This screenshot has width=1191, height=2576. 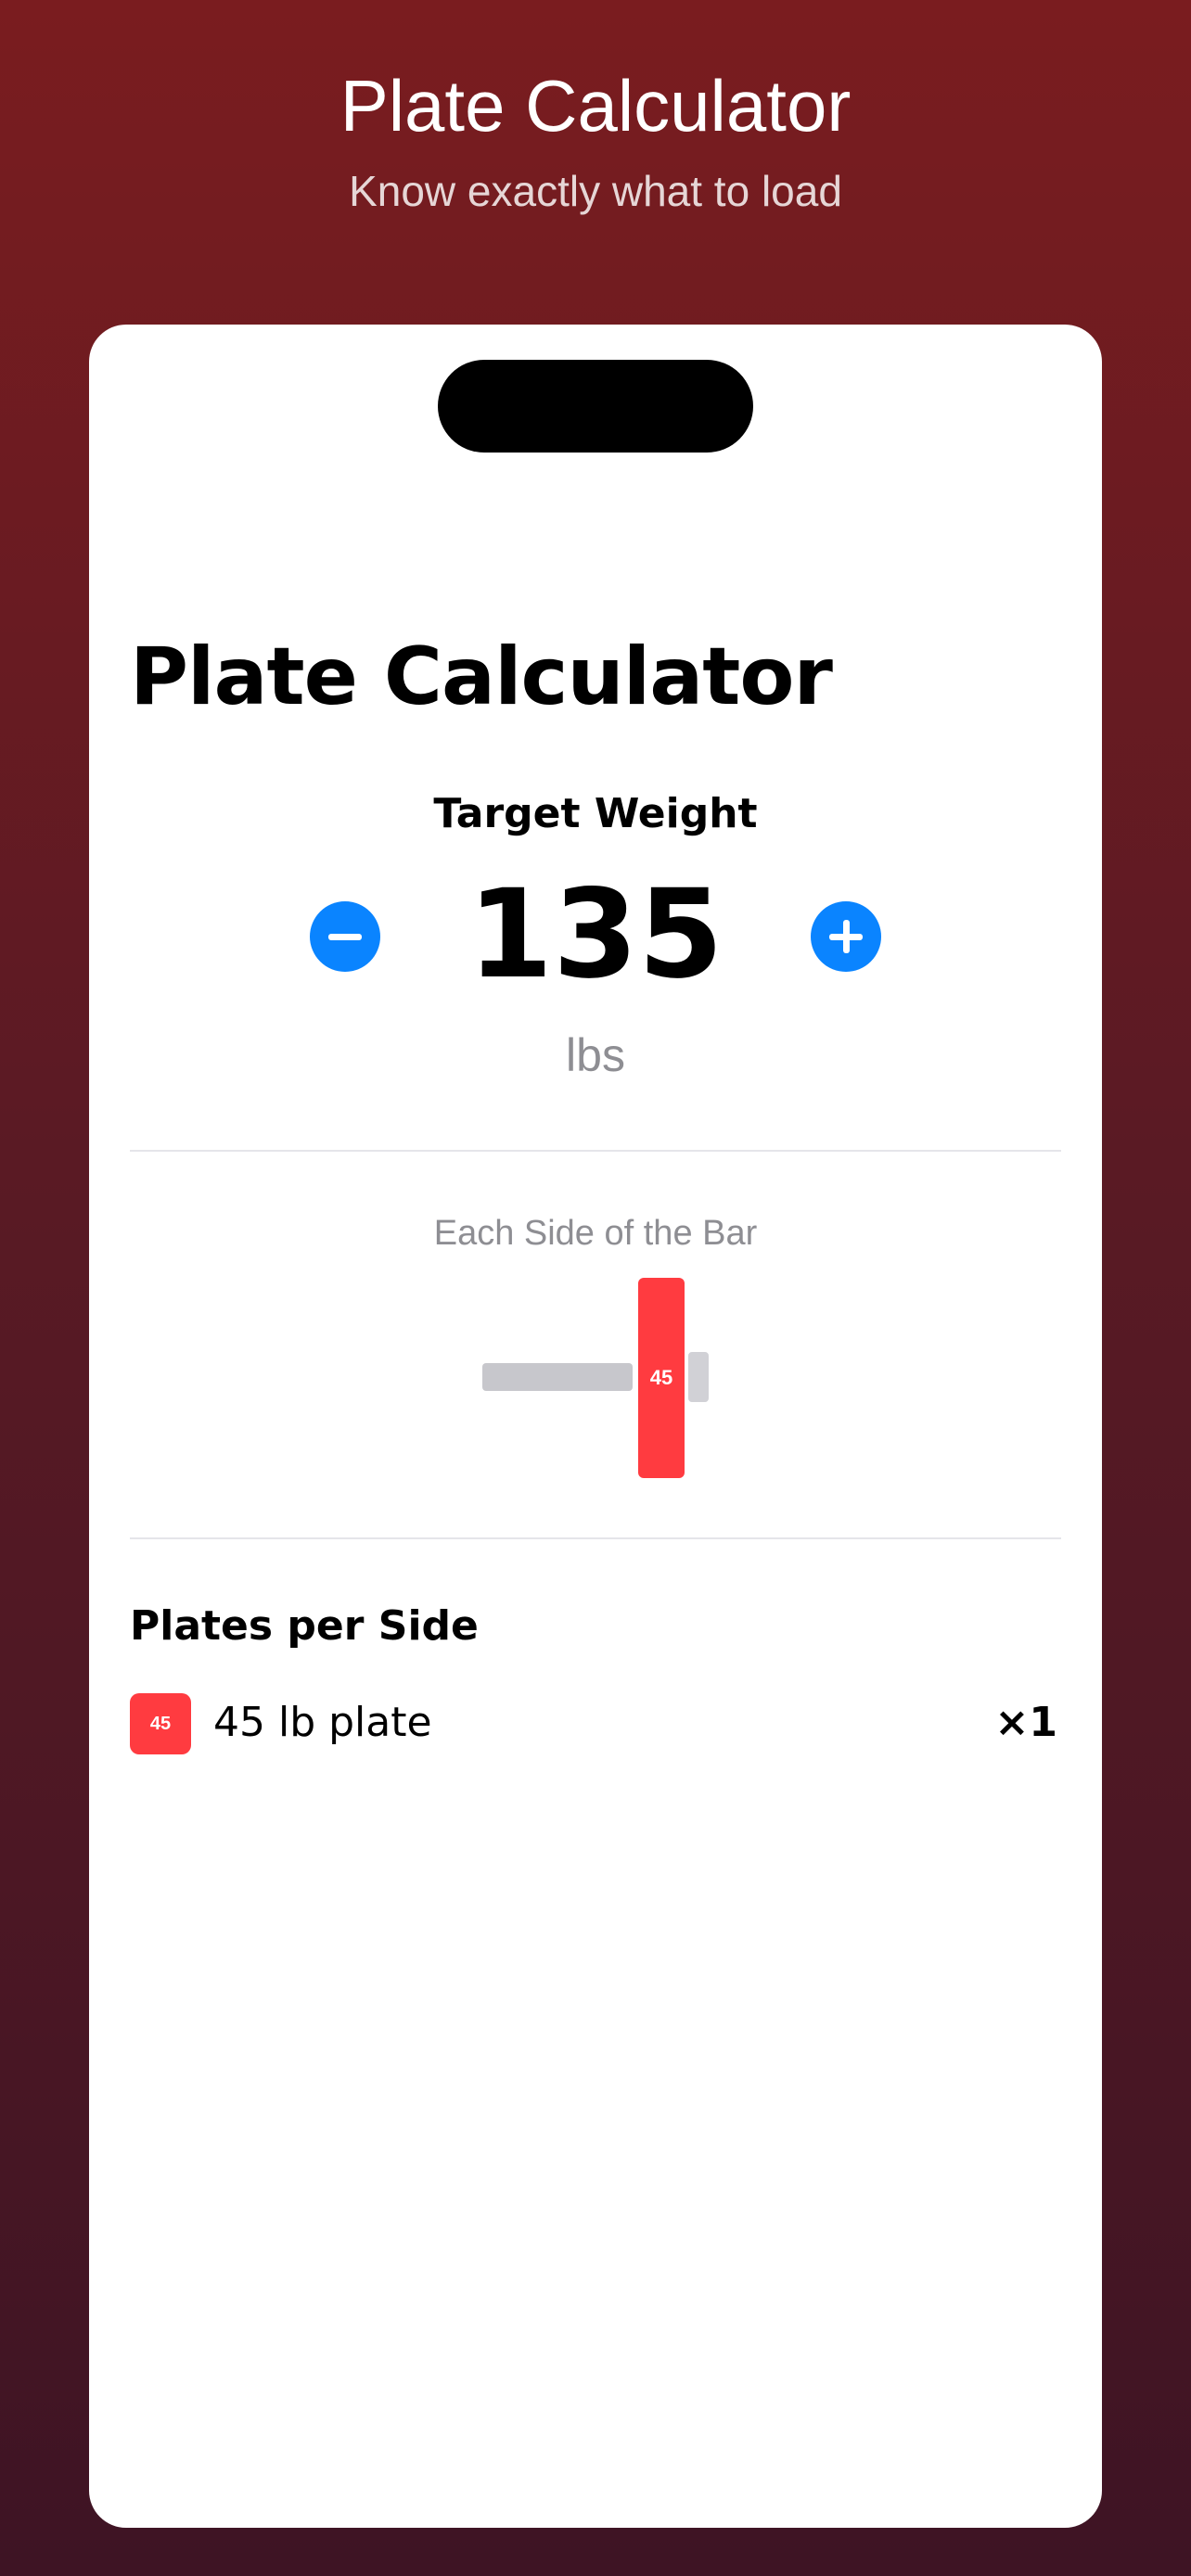 What do you see at coordinates (595, 1233) in the screenshot?
I see `bar-visual-caption: Each Side of the Bar` at bounding box center [595, 1233].